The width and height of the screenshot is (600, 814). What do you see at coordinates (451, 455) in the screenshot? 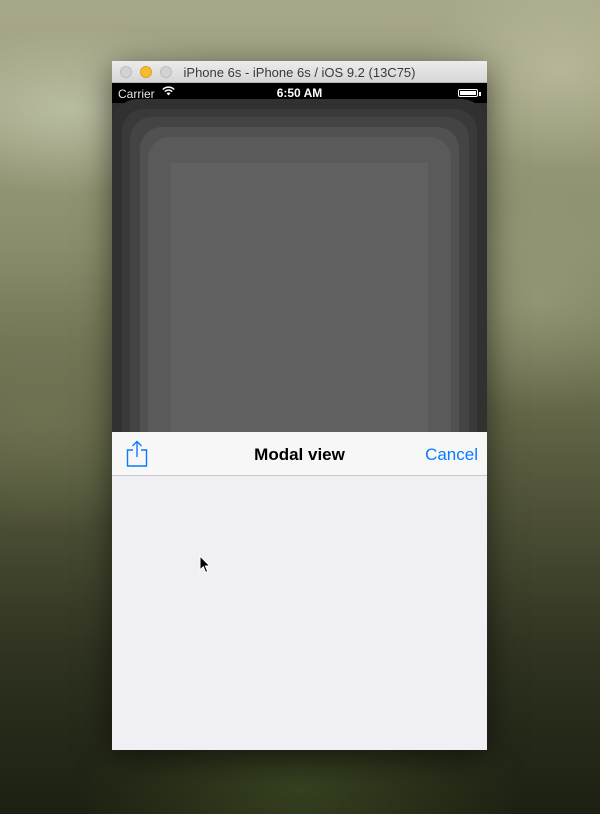
I see `cancel-button: Cancel` at bounding box center [451, 455].